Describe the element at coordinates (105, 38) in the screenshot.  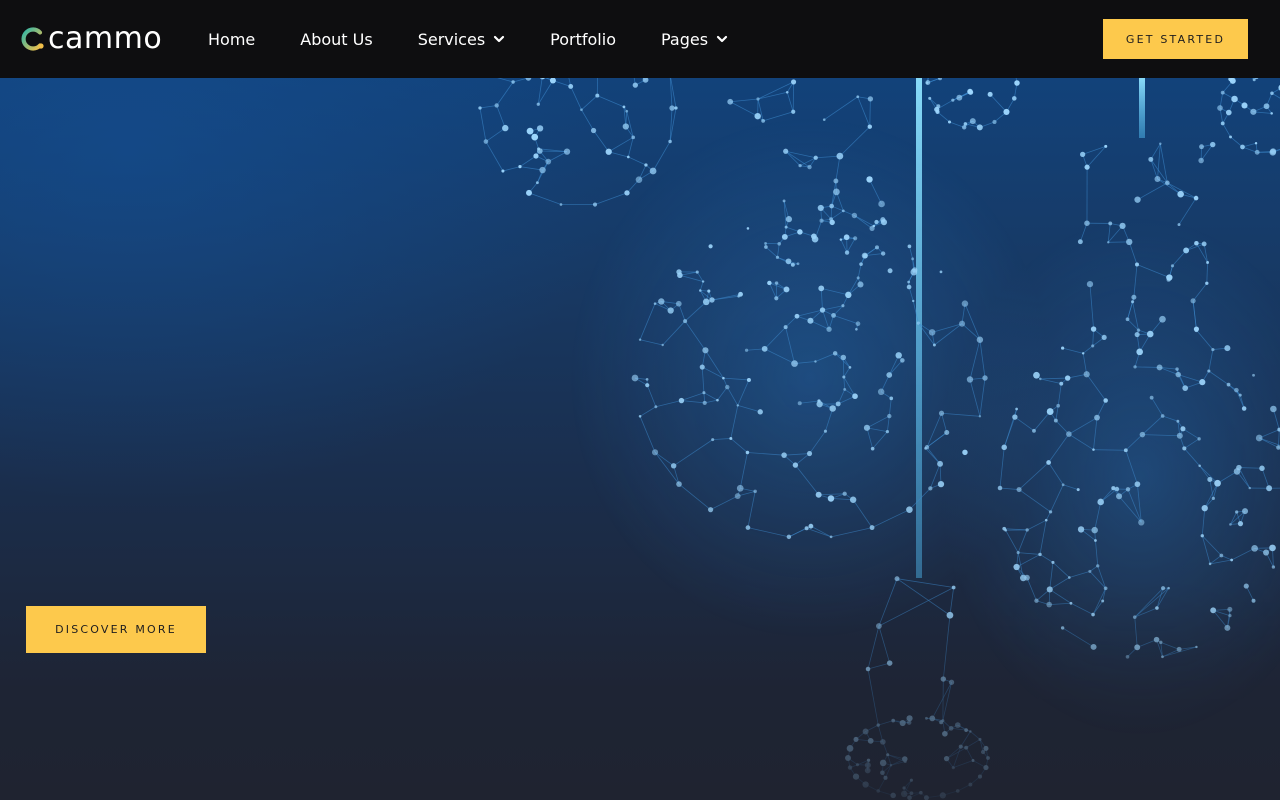
I see `brand-name: cammo` at that location.